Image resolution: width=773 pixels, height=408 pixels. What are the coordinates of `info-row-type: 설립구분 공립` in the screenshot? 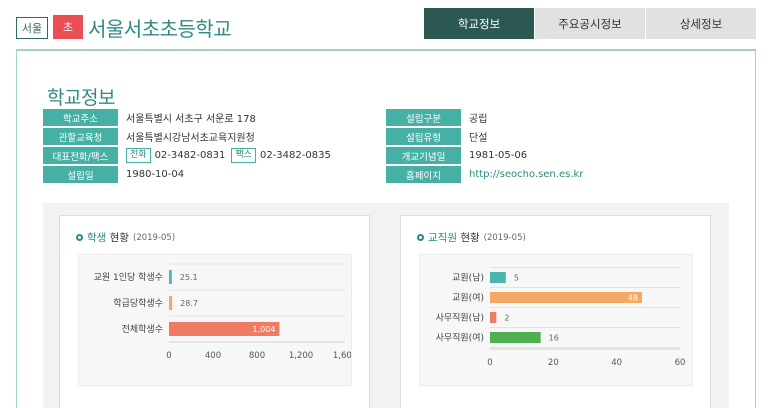 It's located at (436, 117).